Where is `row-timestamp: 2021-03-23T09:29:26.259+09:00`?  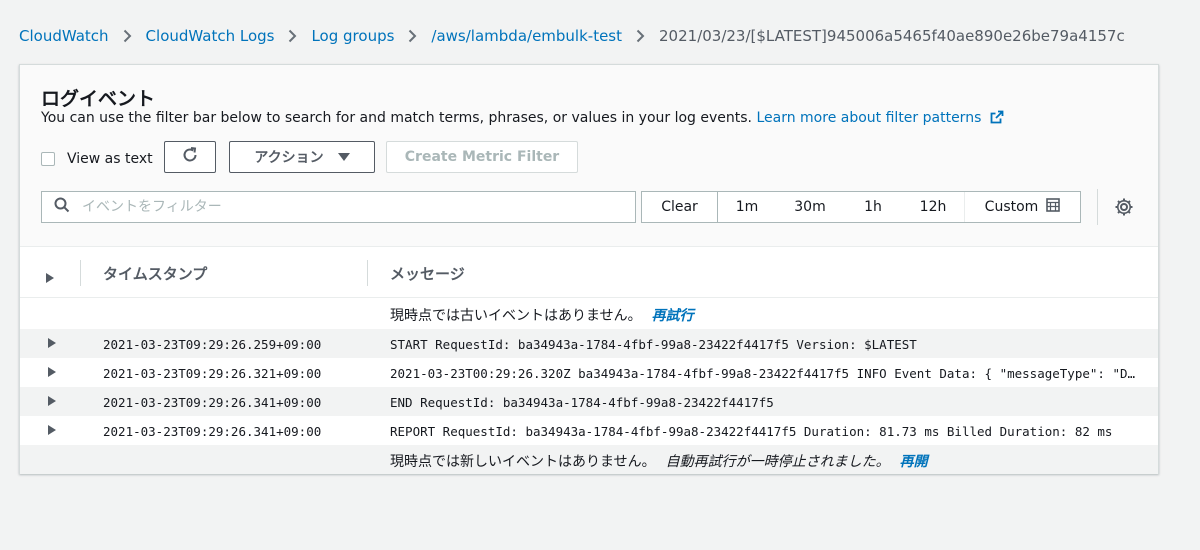 row-timestamp: 2021-03-23T09:29:26.259+09:00 is located at coordinates (212, 344).